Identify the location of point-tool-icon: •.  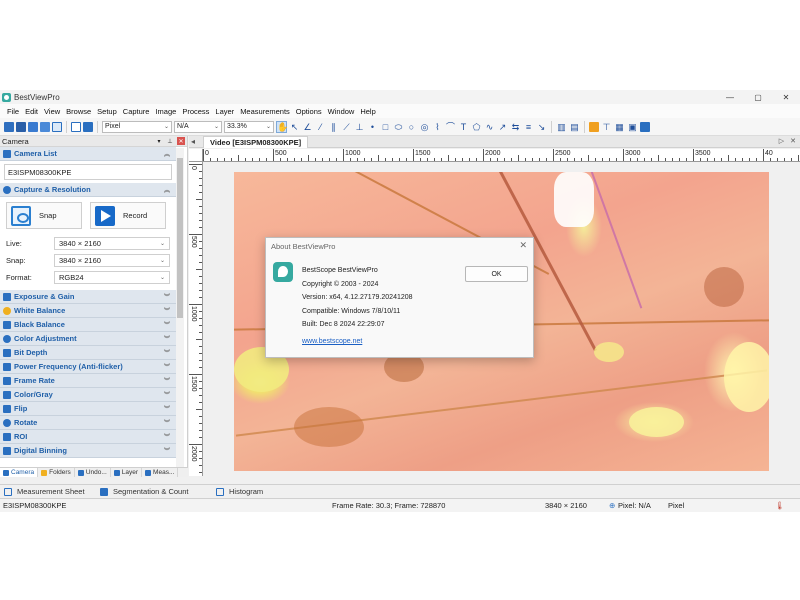
(372, 127).